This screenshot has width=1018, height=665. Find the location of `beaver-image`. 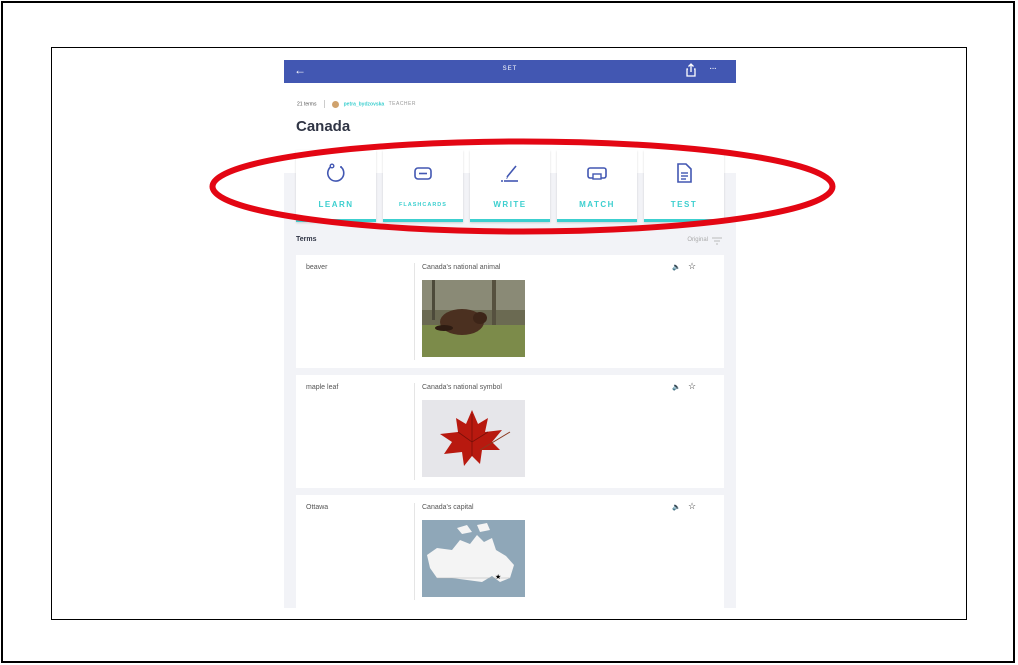

beaver-image is located at coordinates (473, 318).